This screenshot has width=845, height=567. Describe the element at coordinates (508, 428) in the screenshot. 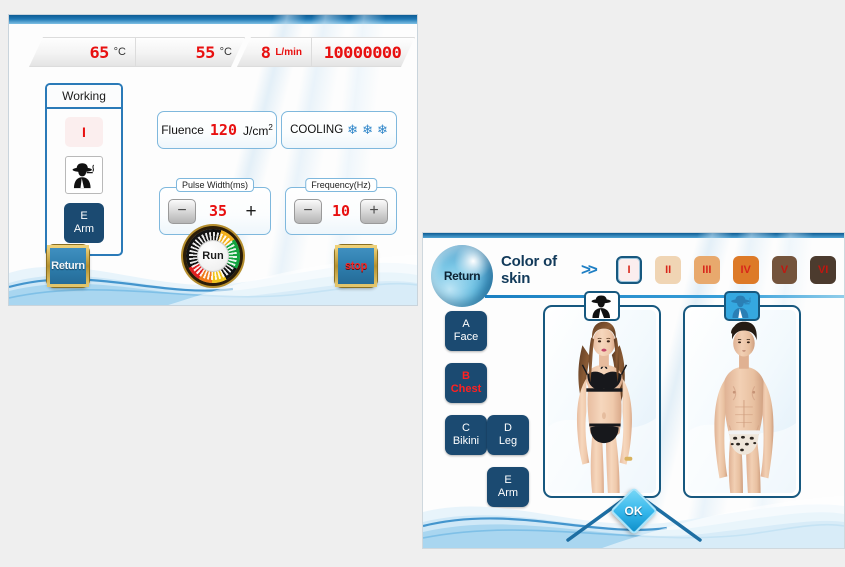

I see `body-part-code: D` at that location.